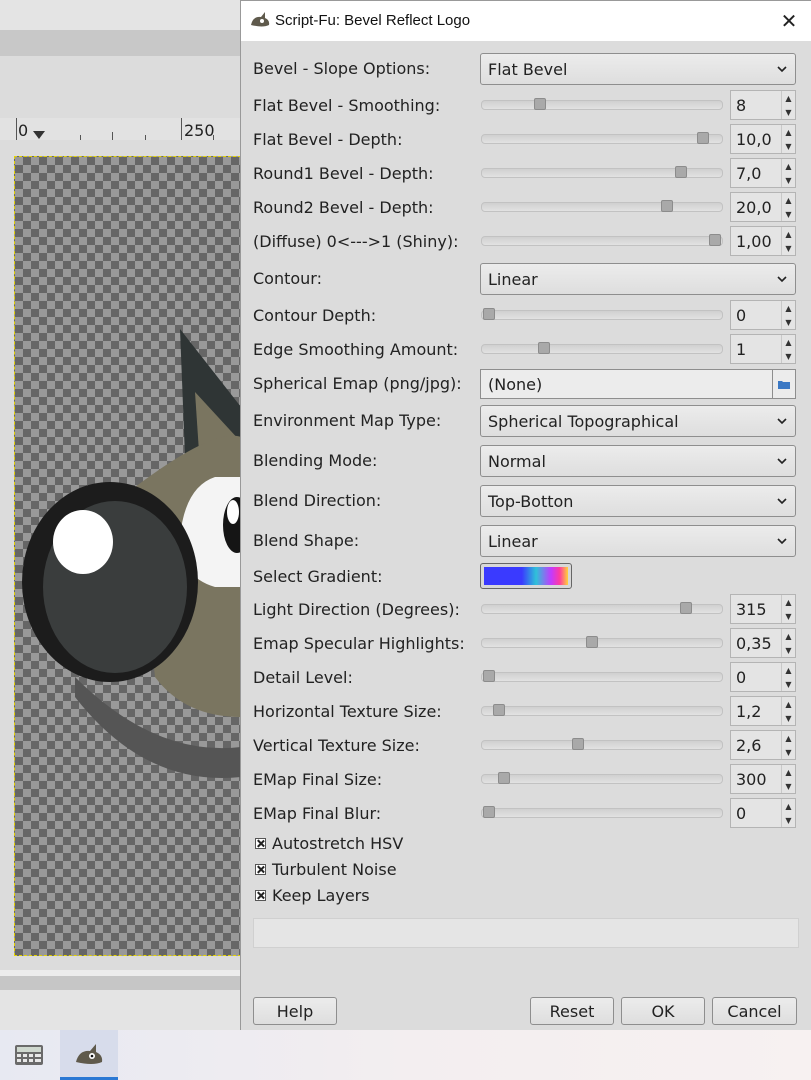 This screenshot has height=1080, width=811. Describe the element at coordinates (120, 983) in the screenshot. I see `horizontal-scrollbar` at that location.